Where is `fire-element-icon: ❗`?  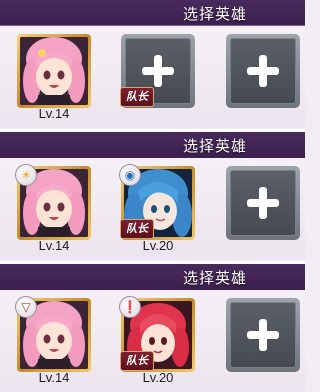 fire-element-icon: ❗ is located at coordinates (130, 307).